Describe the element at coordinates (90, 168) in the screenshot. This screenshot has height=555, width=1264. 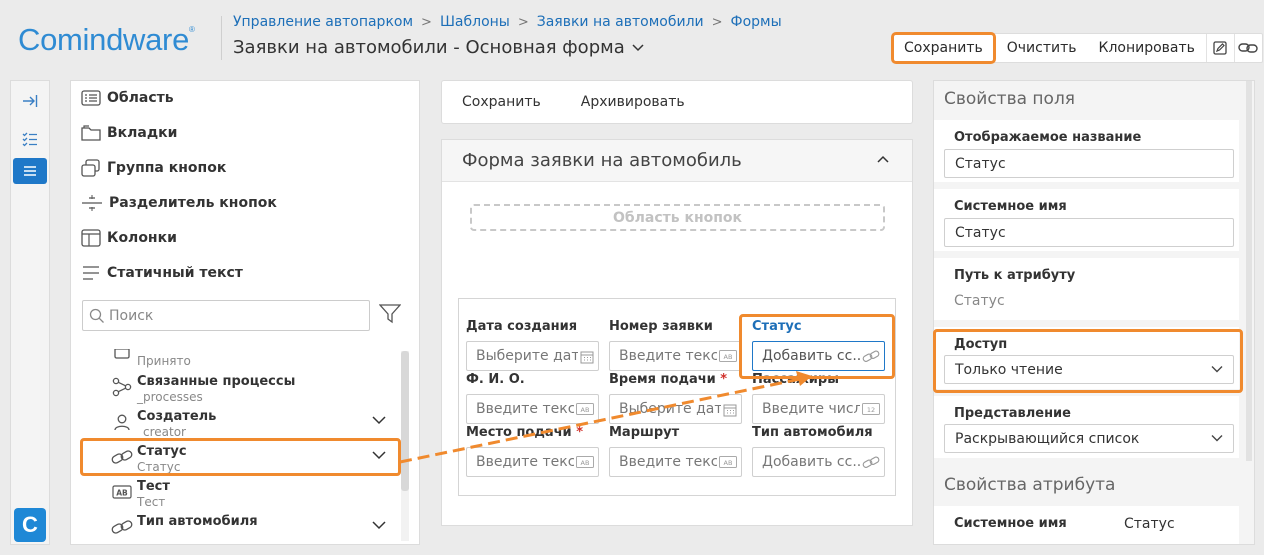
I see `button-group-icon` at that location.